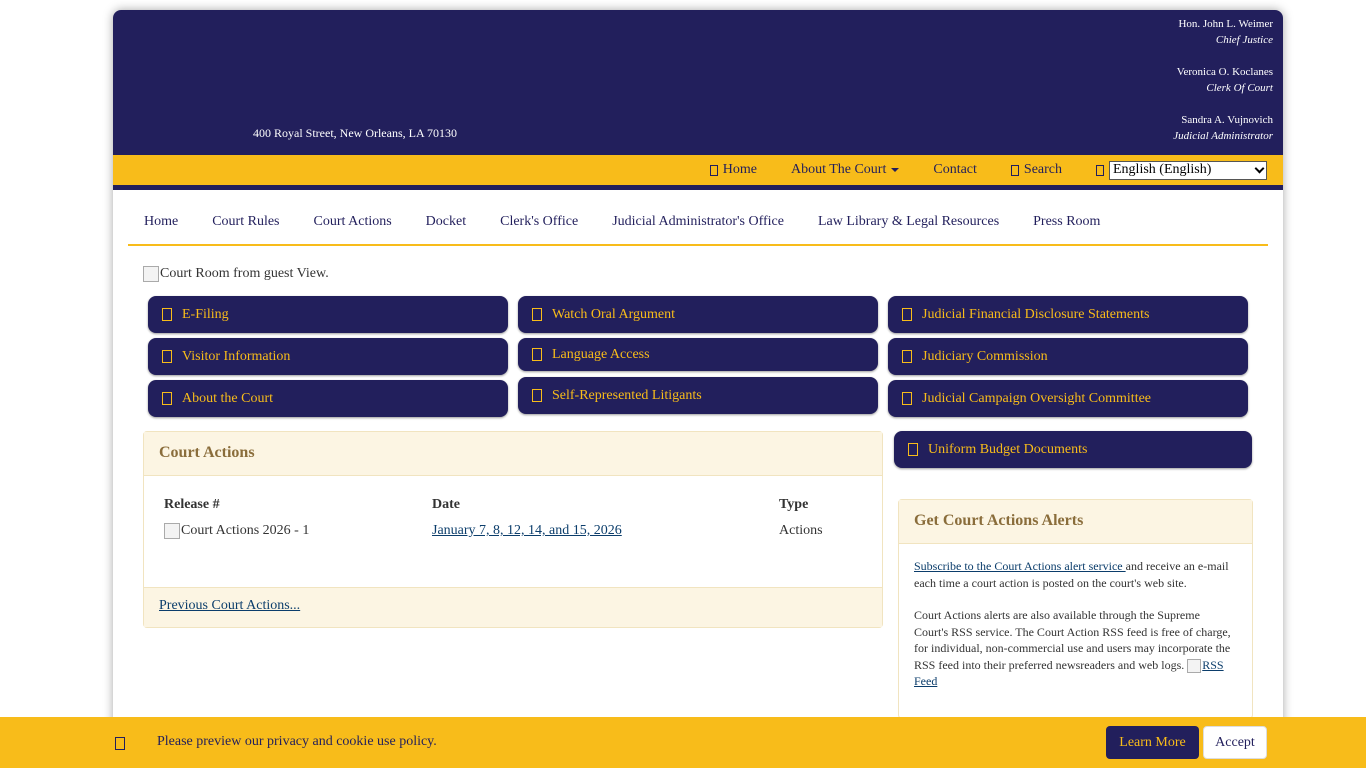  Describe the element at coordinates (355, 133) in the screenshot. I see `court-address: 400 Royal Street, New Orleans, LA 70130` at that location.